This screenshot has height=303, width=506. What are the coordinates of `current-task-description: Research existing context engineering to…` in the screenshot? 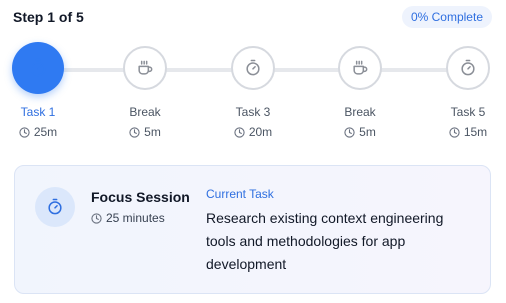 It's located at (325, 241).